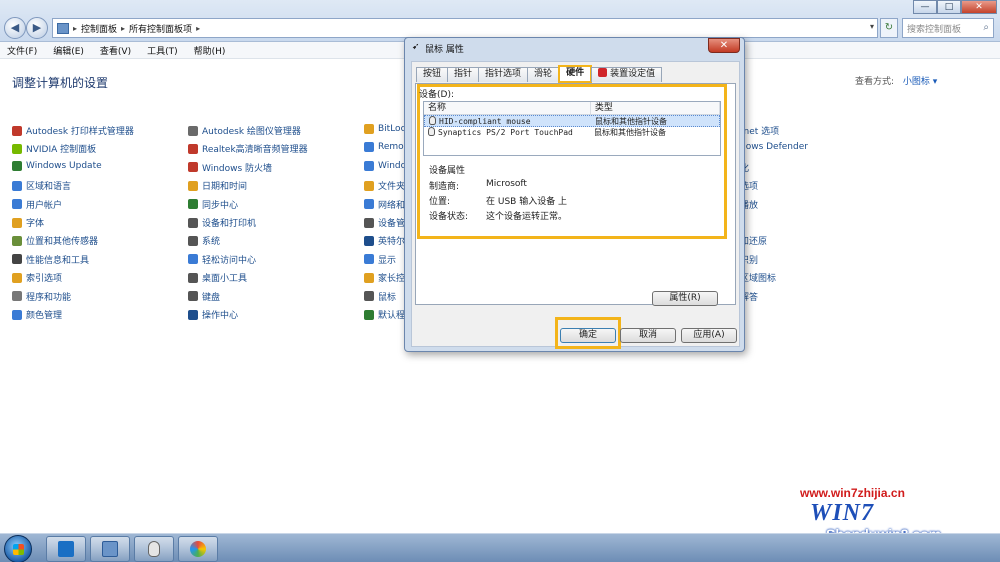 The height and width of the screenshot is (562, 1000). I want to click on control-panel-item: rnet 选项, so click(759, 130).